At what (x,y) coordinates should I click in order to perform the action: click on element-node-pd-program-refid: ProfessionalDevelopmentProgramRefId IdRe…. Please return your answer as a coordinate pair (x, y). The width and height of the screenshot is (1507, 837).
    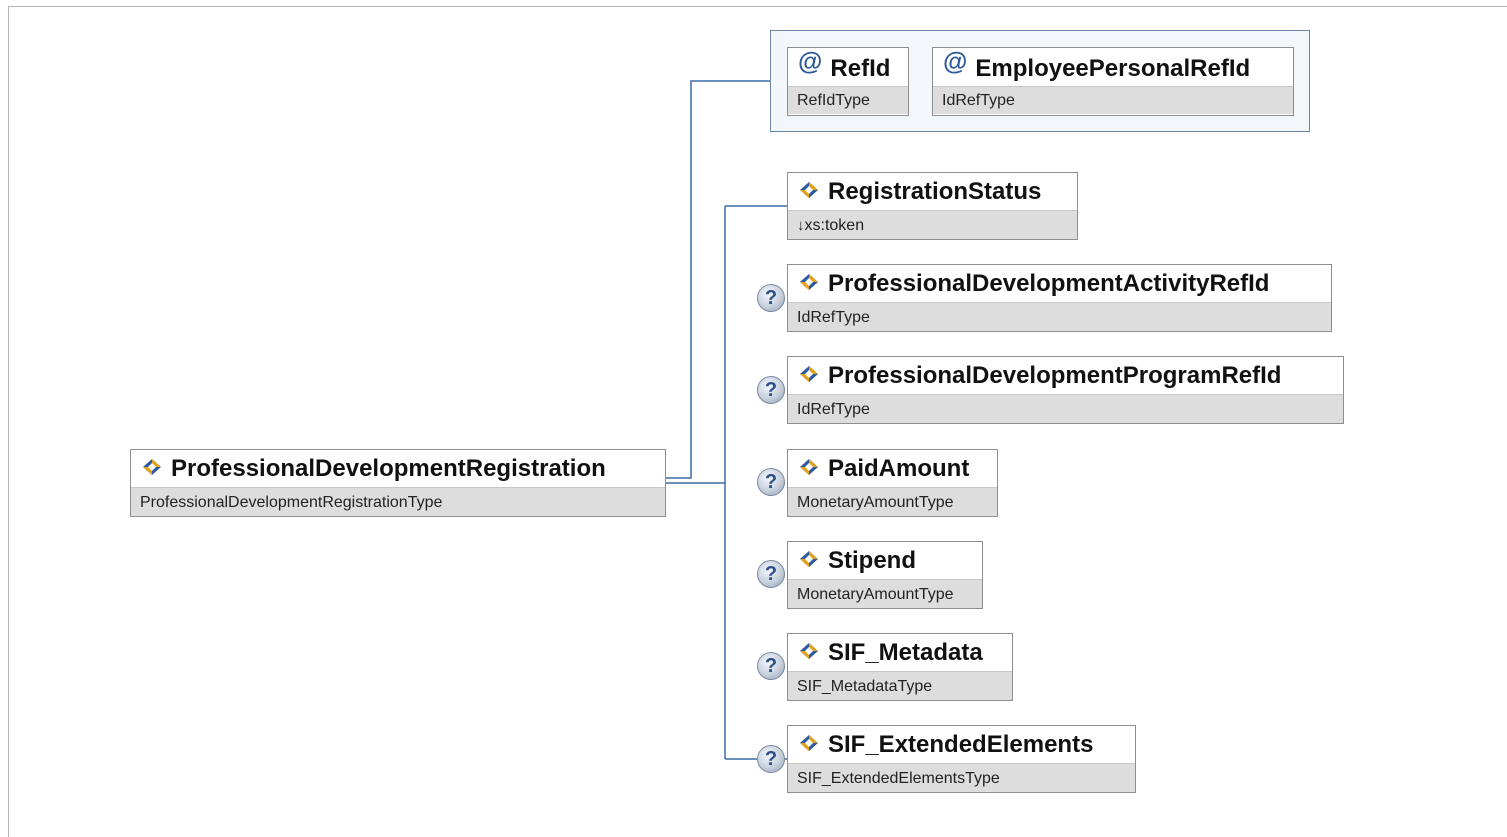
    Looking at the image, I should click on (1065, 390).